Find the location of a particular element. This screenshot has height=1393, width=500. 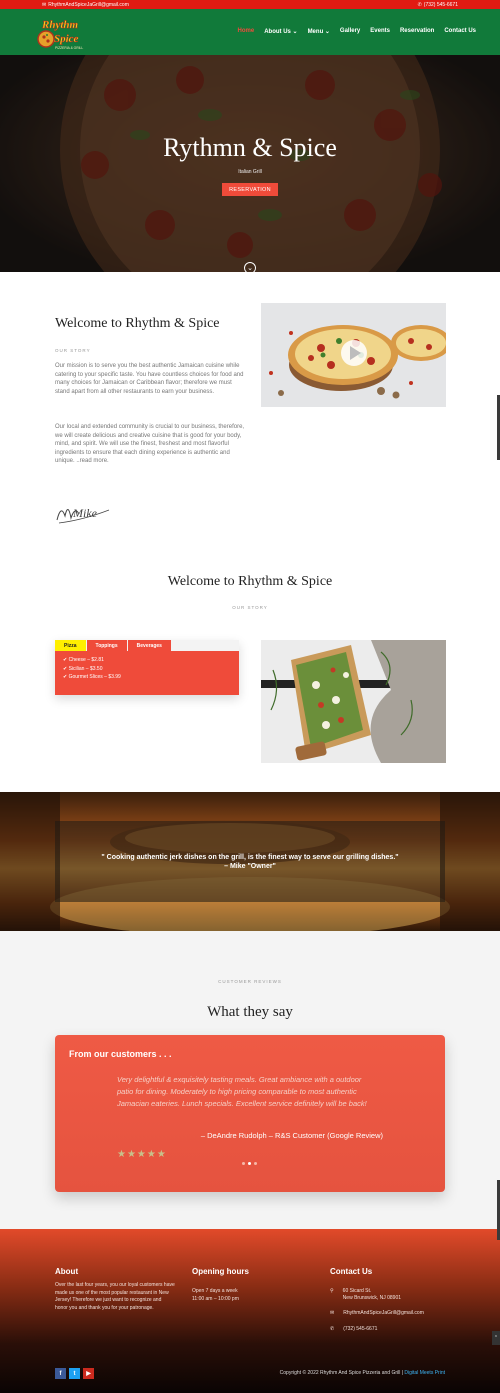

footer-hours-line-1: Open 7 days a week is located at coordinates (215, 1291).